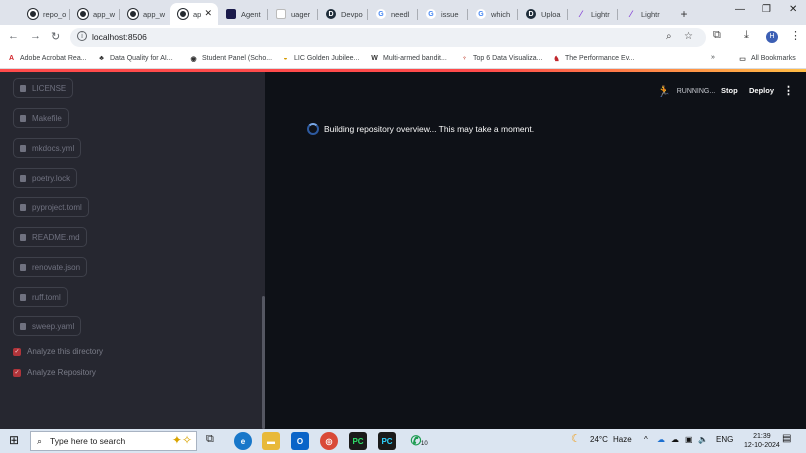 This screenshot has width=806, height=453. I want to click on menu-kebab-icon: ⋮, so click(795, 35).